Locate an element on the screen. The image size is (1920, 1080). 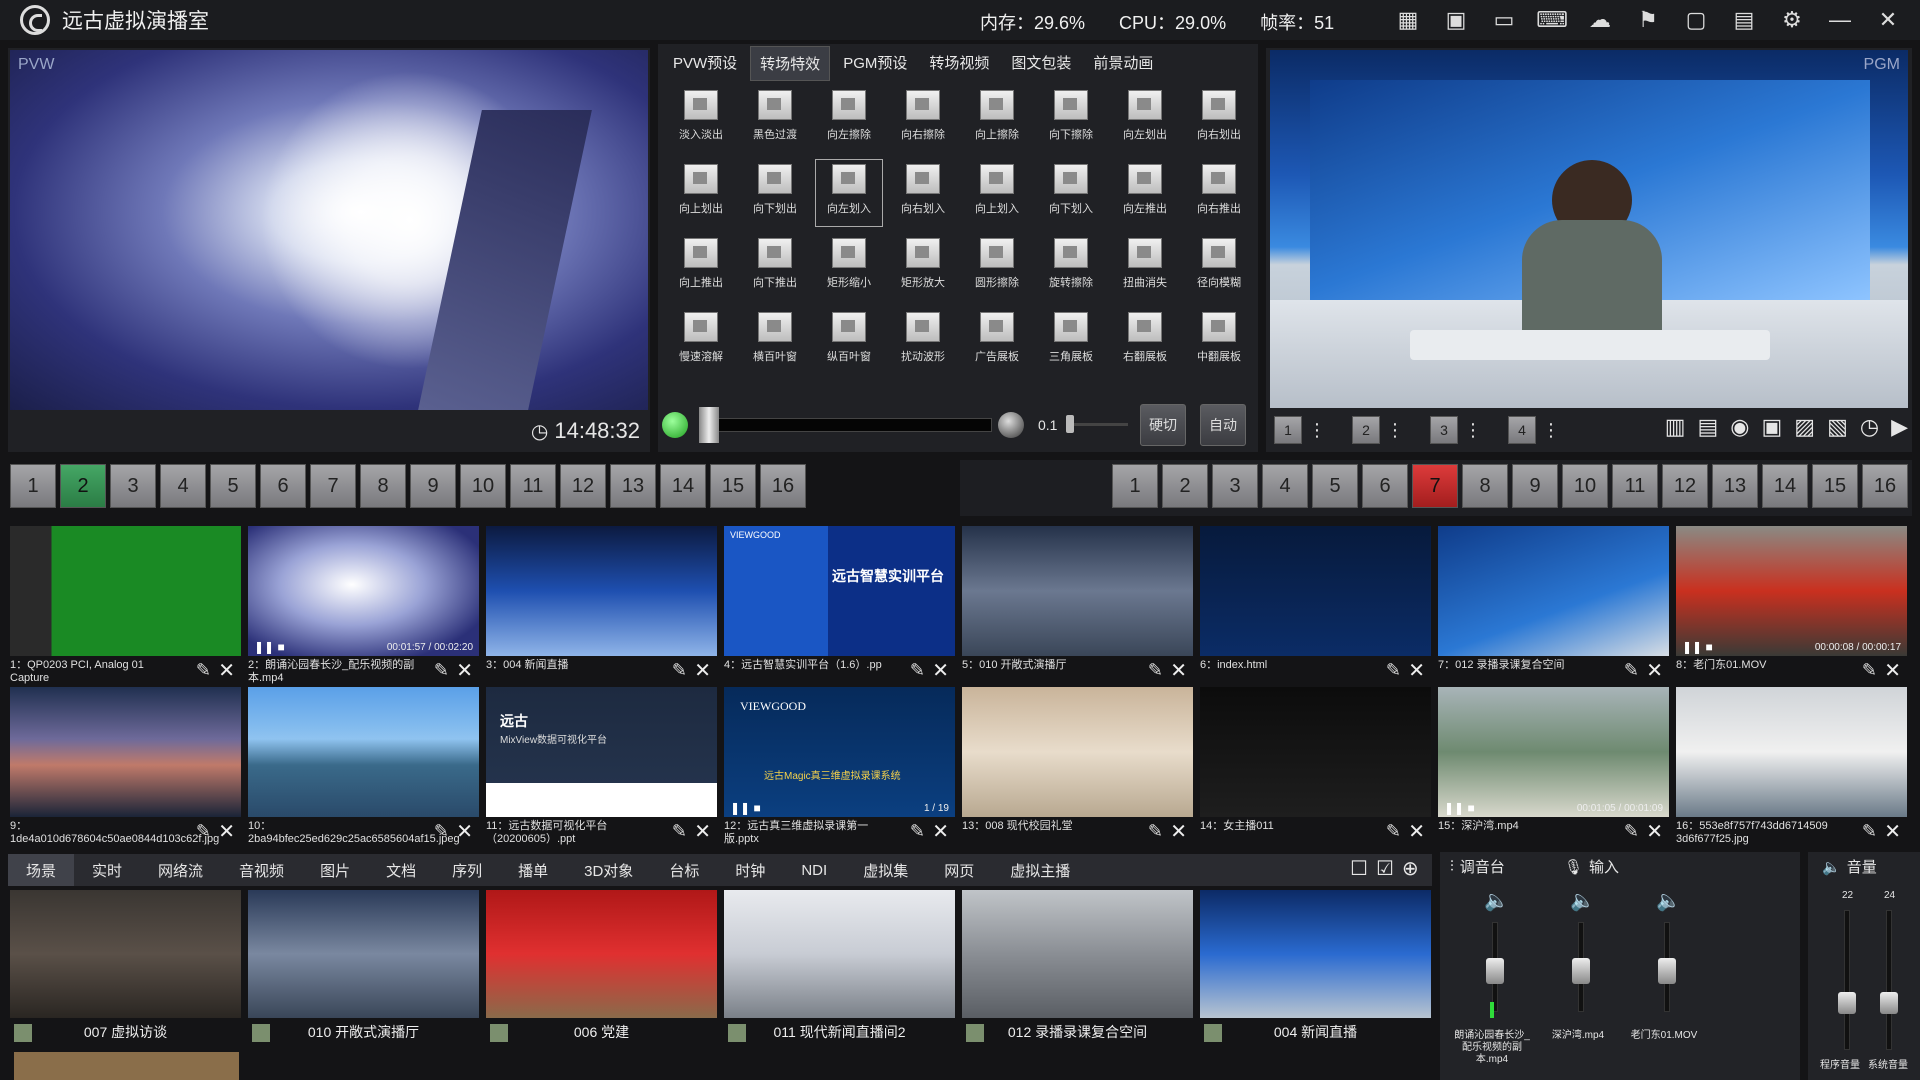
pgm-layer-button: 3 is located at coordinates (1444, 430).